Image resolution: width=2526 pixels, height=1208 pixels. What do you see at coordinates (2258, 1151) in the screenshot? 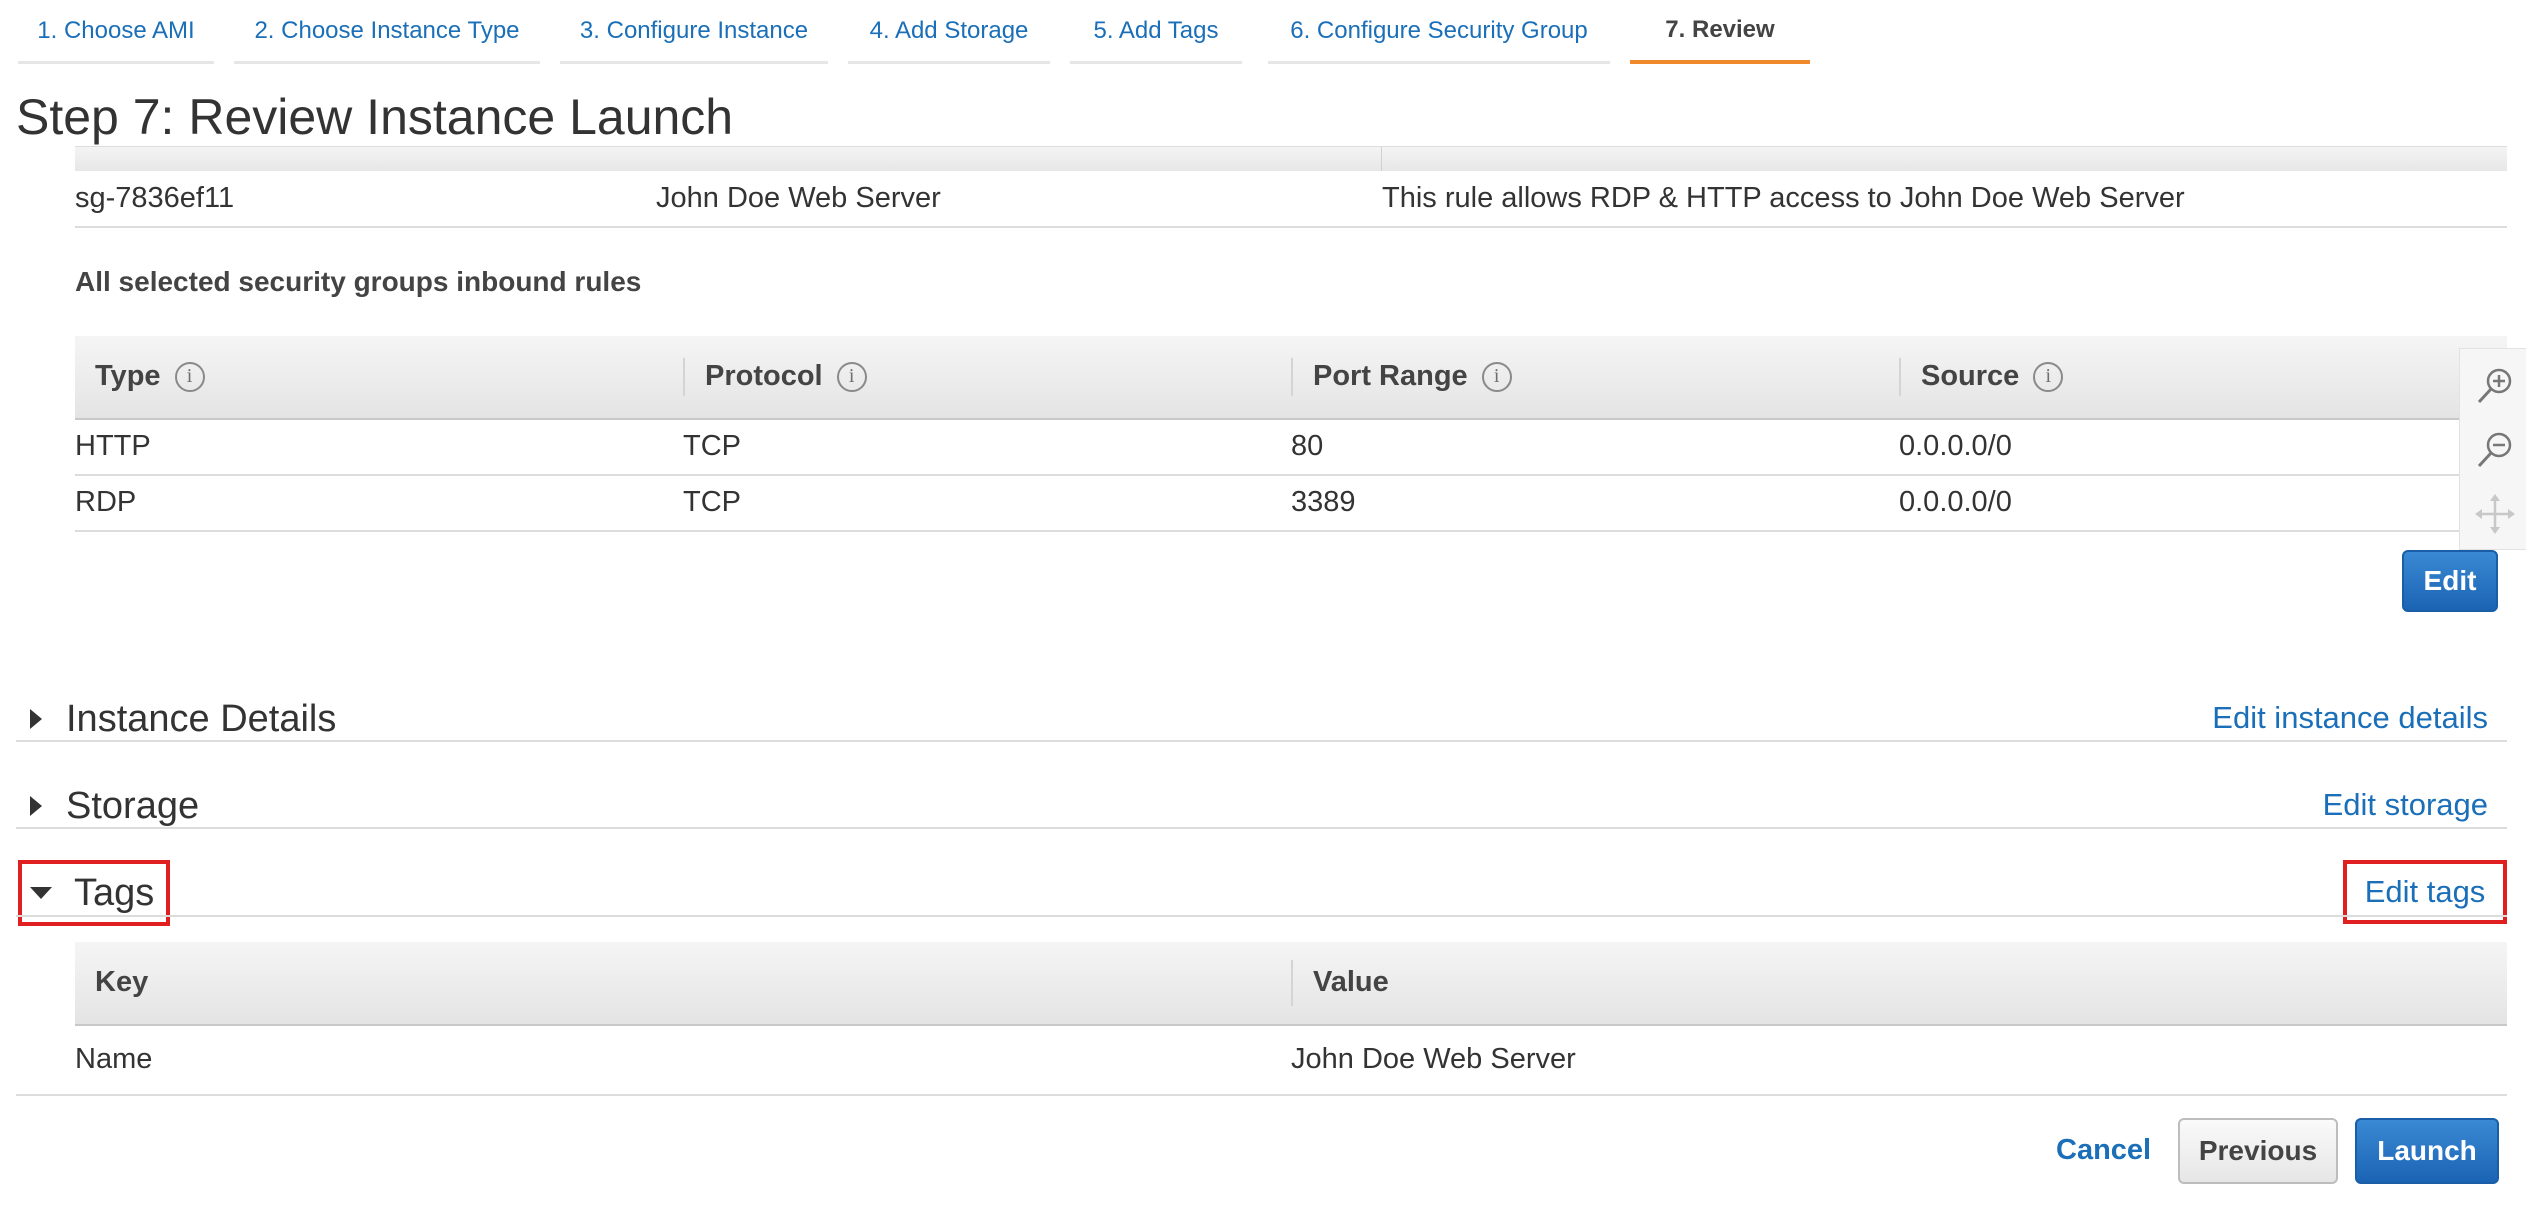
I see `previous-button: Previous` at bounding box center [2258, 1151].